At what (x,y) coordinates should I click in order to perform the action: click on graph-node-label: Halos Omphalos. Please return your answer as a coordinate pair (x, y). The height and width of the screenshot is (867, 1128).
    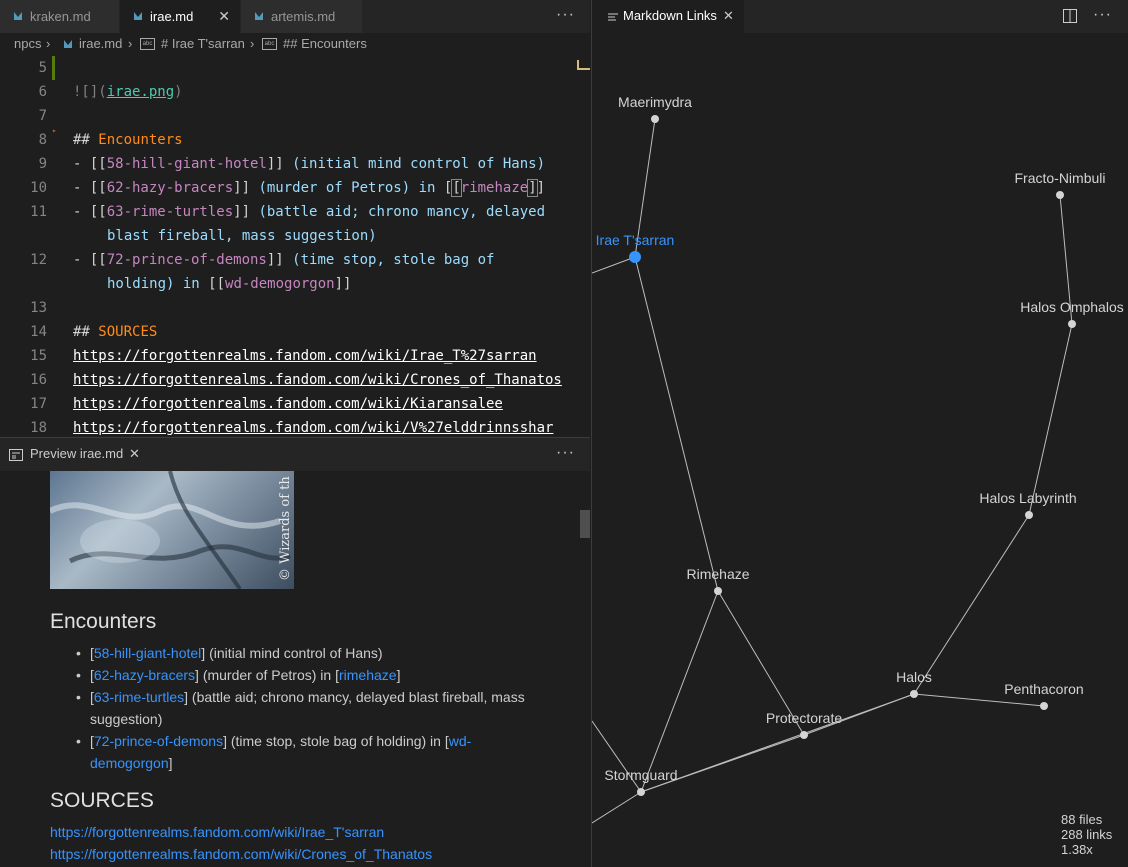
    Looking at the image, I should click on (1072, 307).